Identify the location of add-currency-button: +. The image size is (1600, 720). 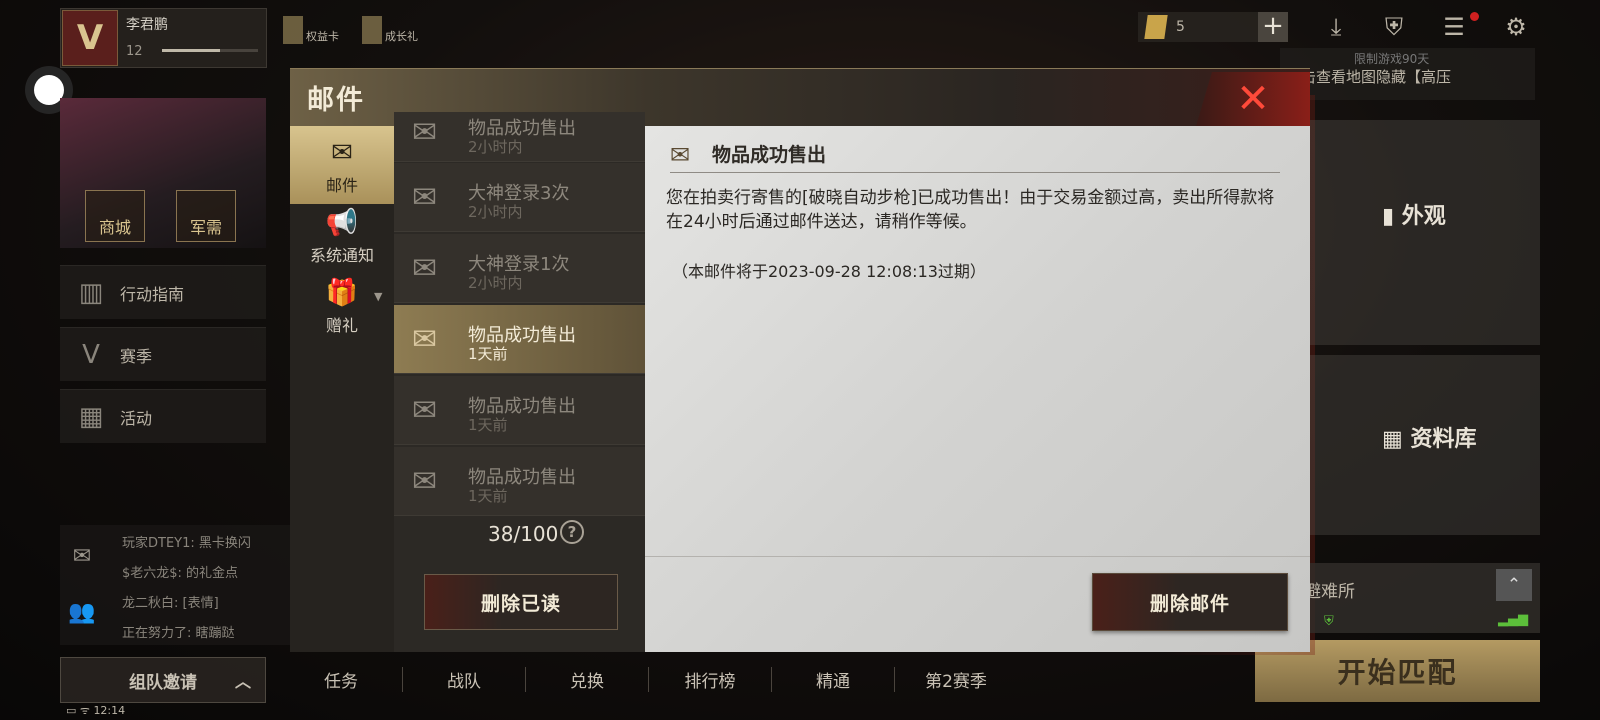
(1273, 27).